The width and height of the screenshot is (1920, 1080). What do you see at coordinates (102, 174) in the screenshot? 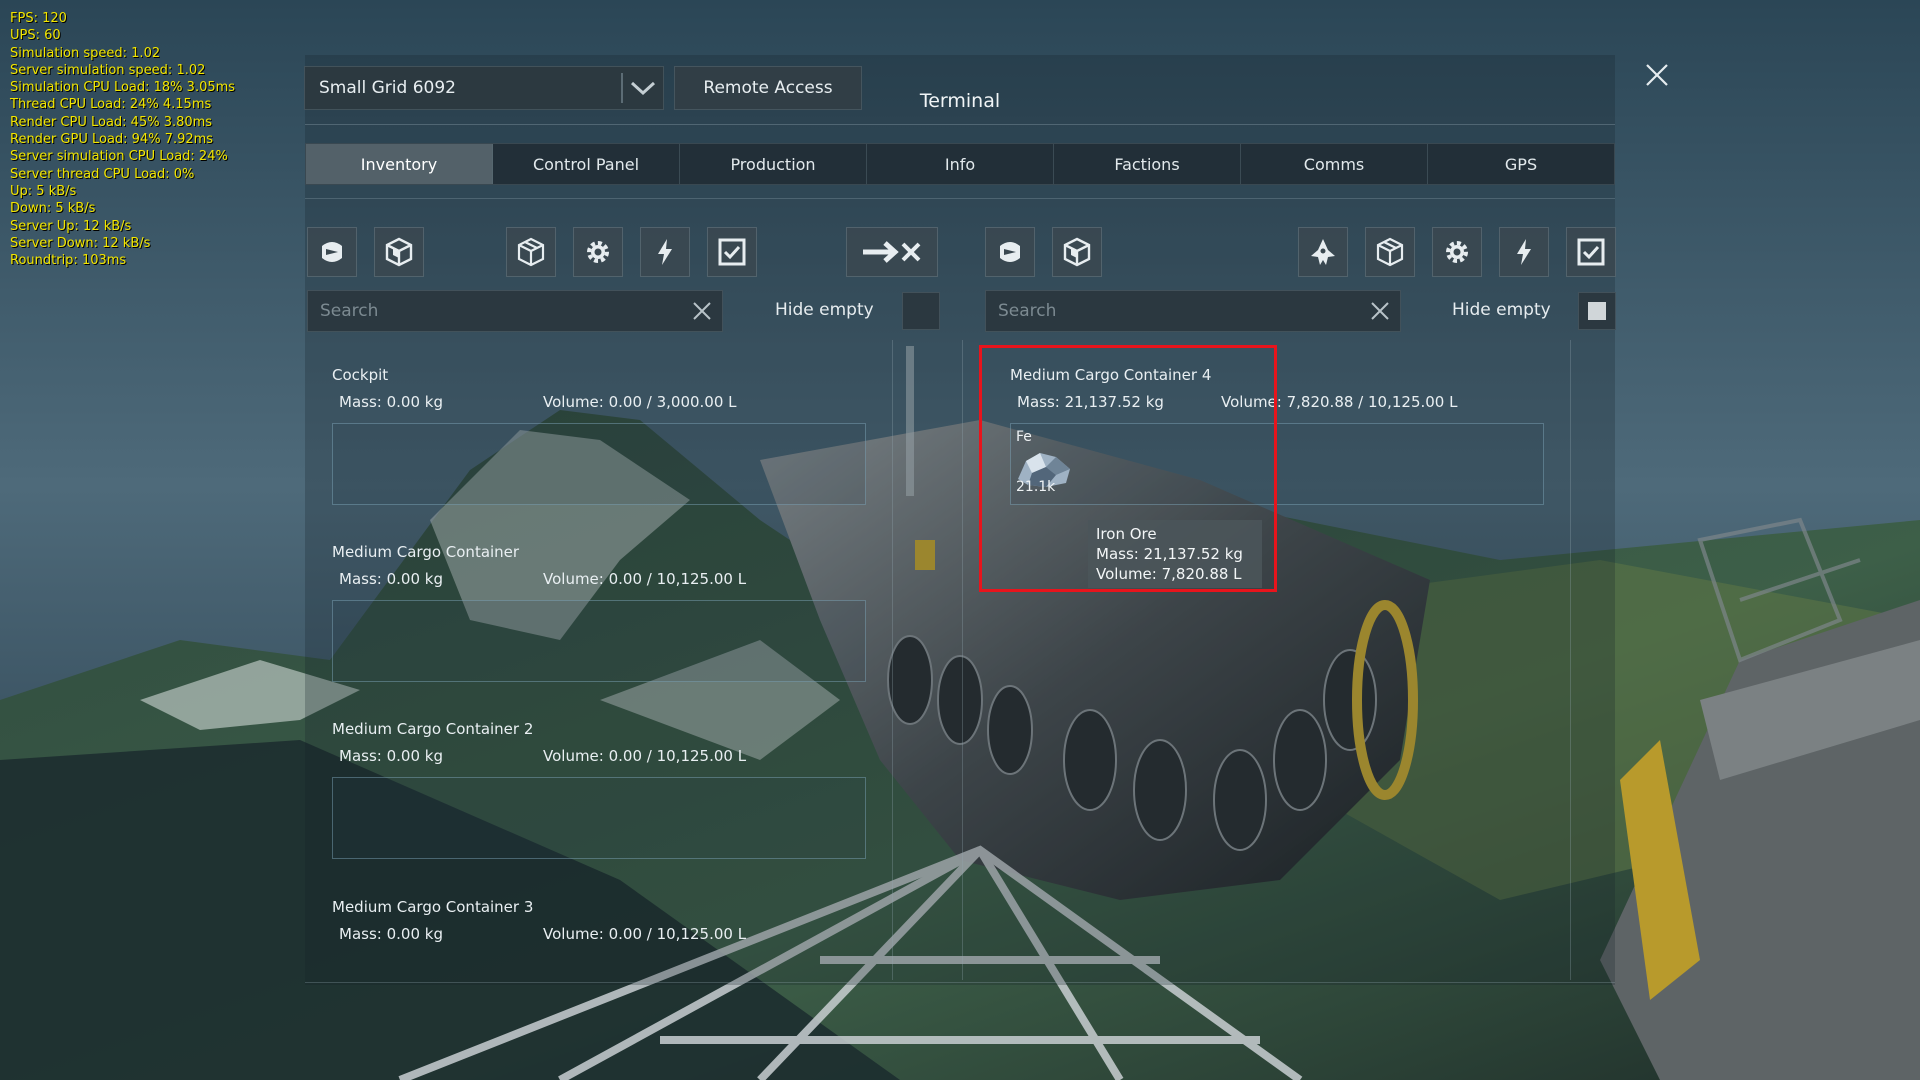
I see `debug-line: Server thread CPU Load: 0%` at bounding box center [102, 174].